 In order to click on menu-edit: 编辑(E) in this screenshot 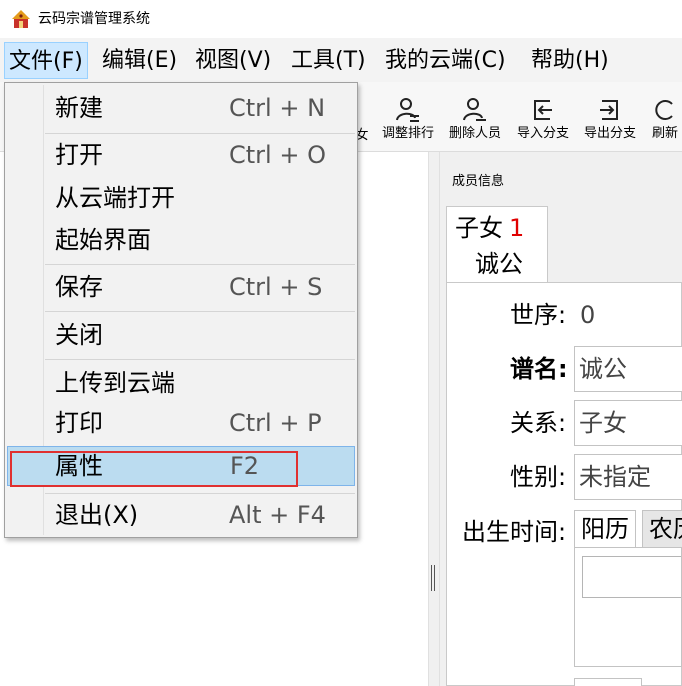, I will do `click(139, 60)`.